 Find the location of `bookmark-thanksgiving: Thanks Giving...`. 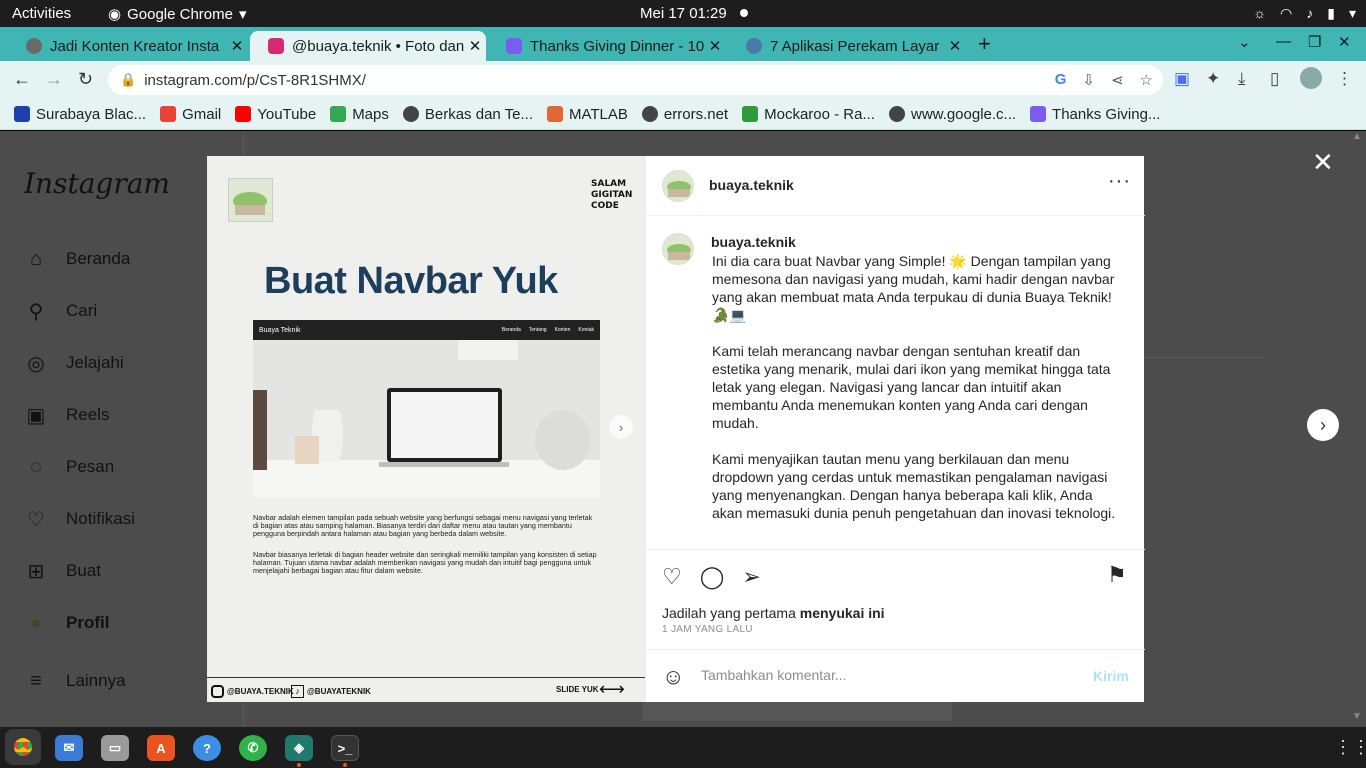

bookmark-thanksgiving: Thanks Giving... is located at coordinates (1095, 114).